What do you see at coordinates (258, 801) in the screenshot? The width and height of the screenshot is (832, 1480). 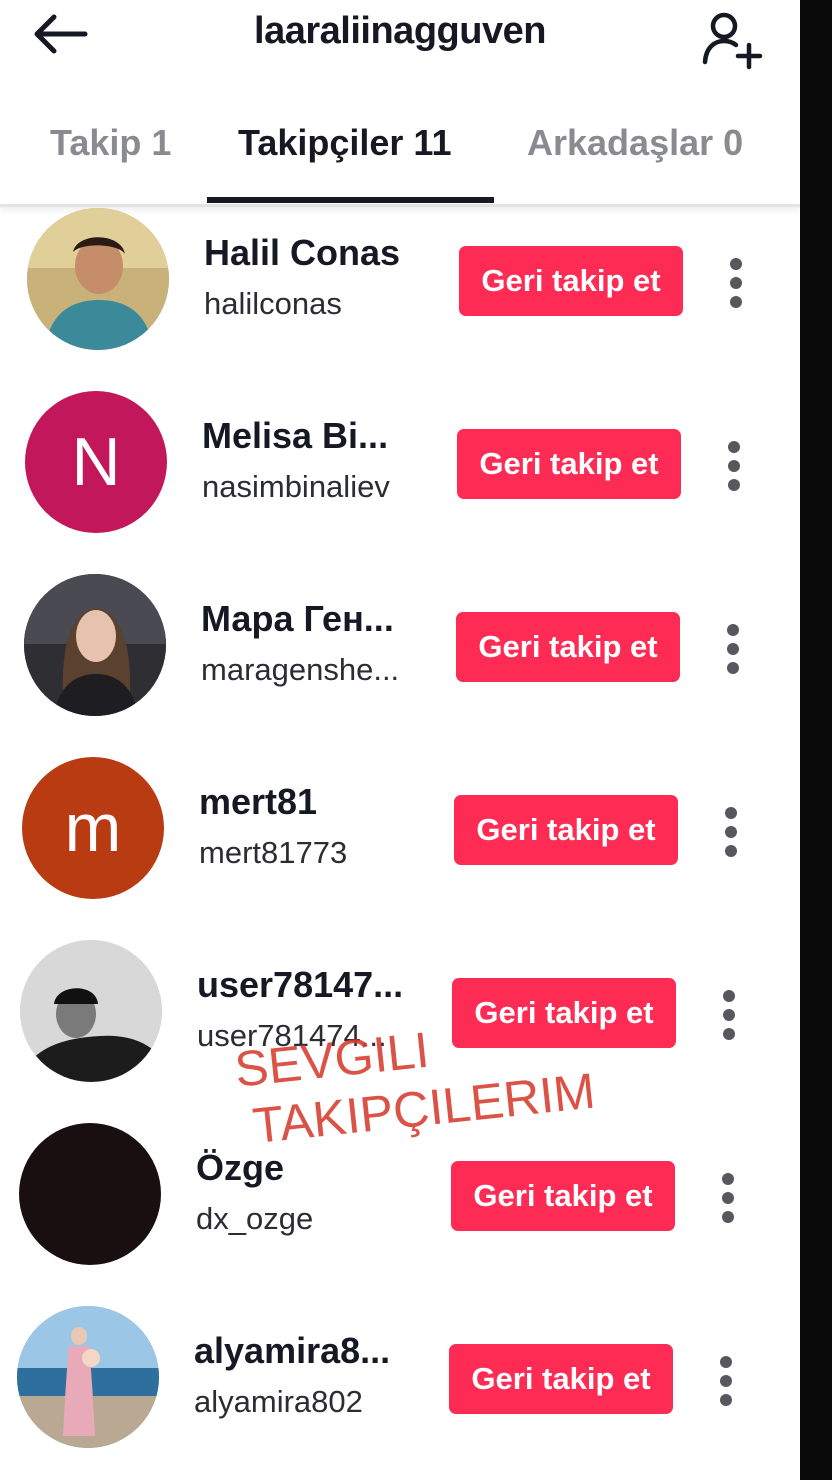 I see `user-display-name: mert81` at bounding box center [258, 801].